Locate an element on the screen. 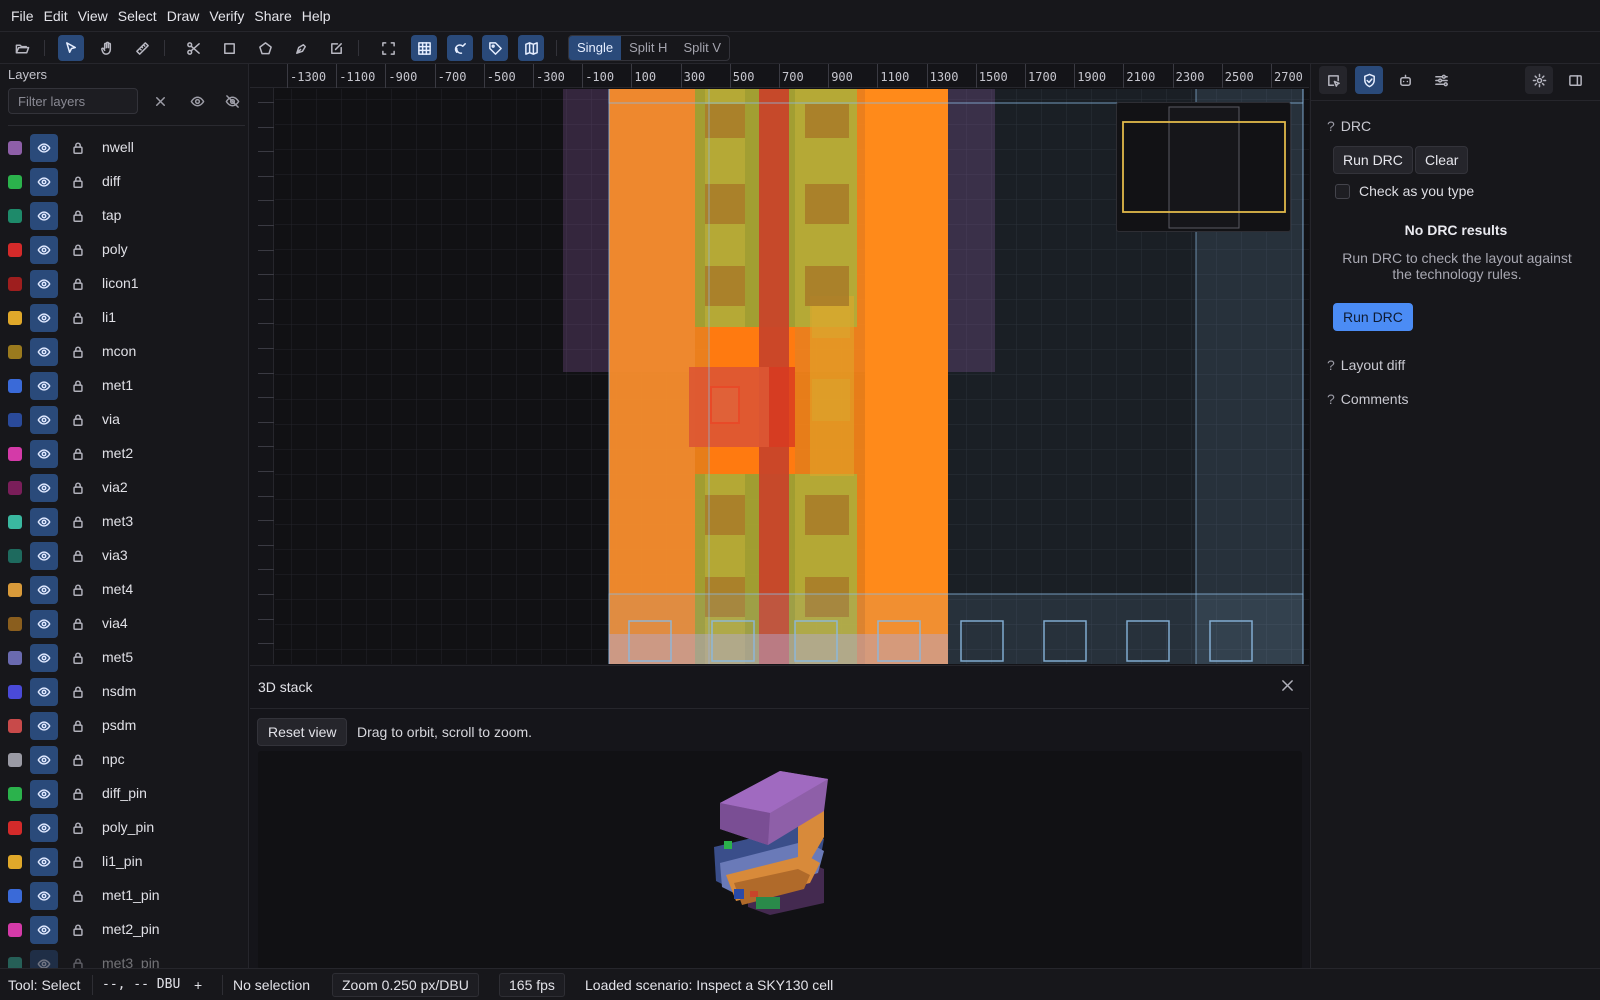  show-all-eye-icon is located at coordinates (197, 101).